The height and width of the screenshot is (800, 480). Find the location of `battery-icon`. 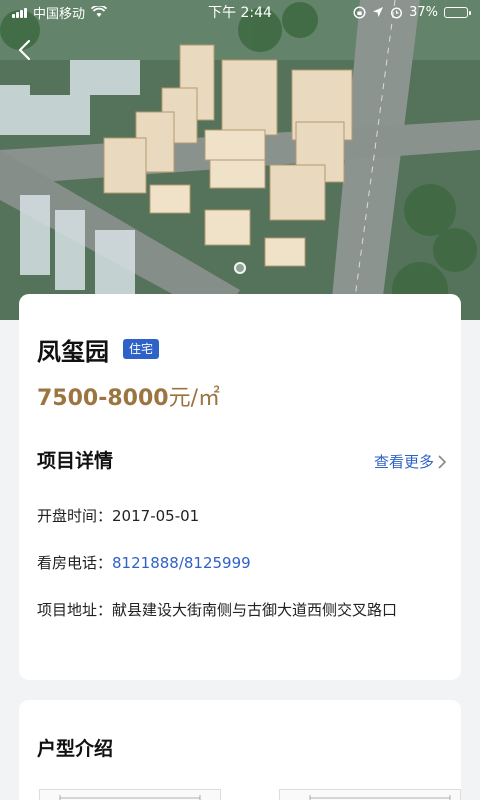

battery-icon is located at coordinates (457, 12).